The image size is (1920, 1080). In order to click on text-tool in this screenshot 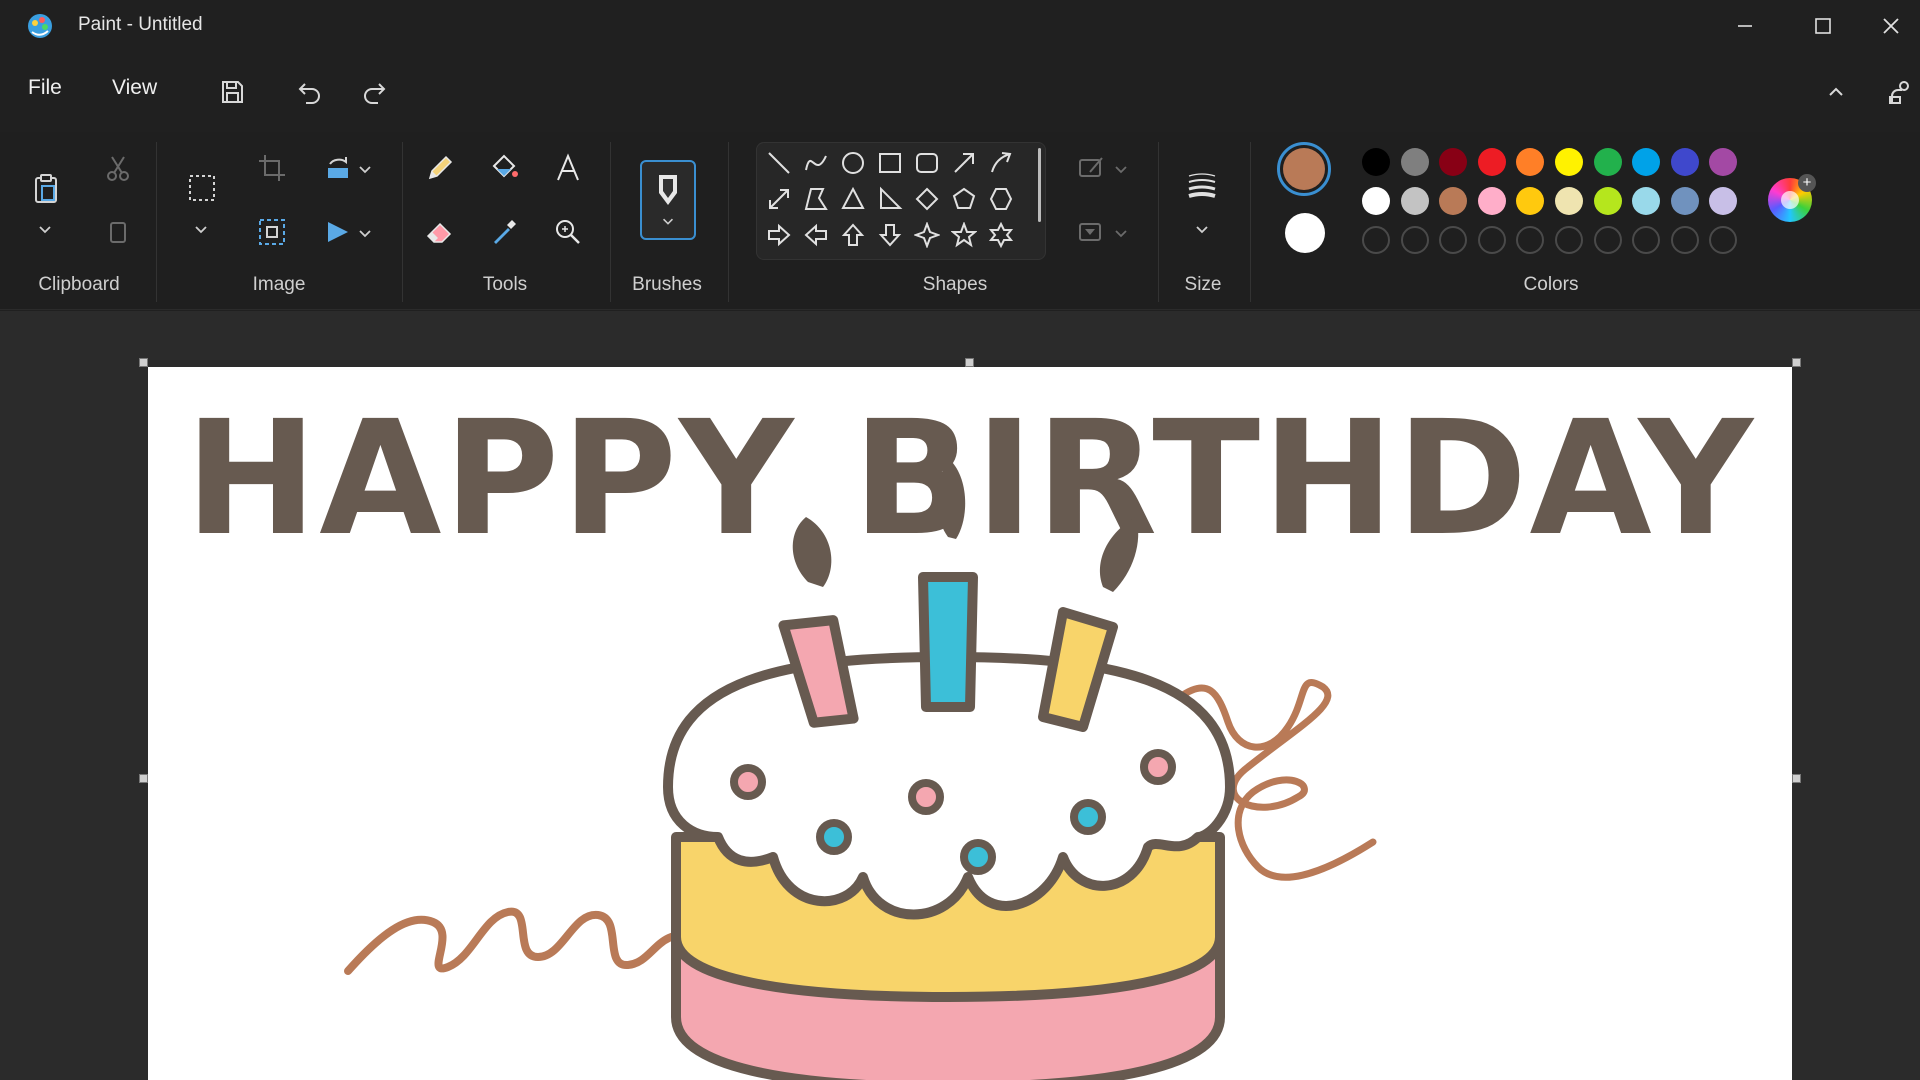, I will do `click(568, 168)`.